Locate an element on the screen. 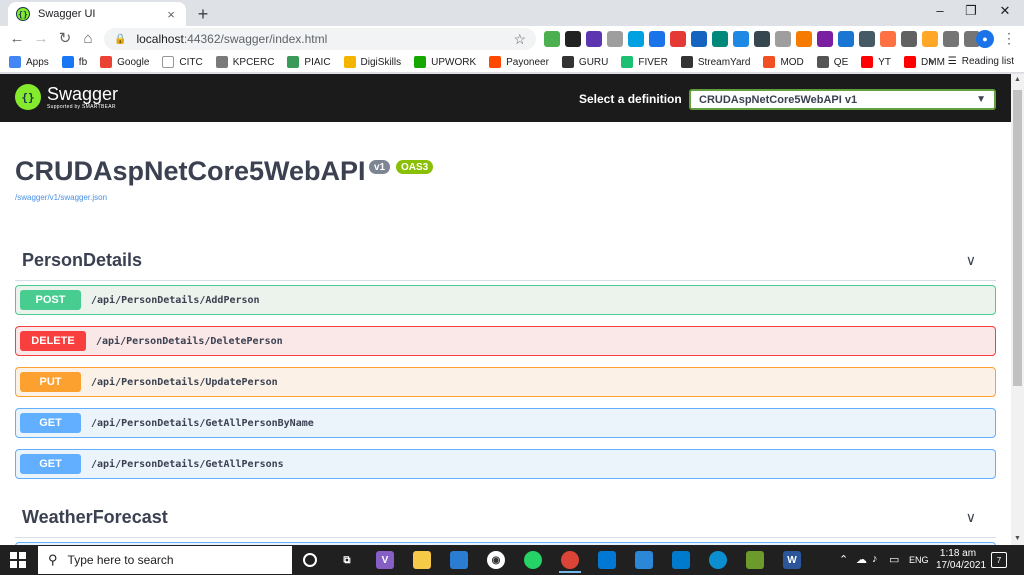  operation-row: GET/api/PersonDetails/GetAllPersons is located at coordinates (505, 464).